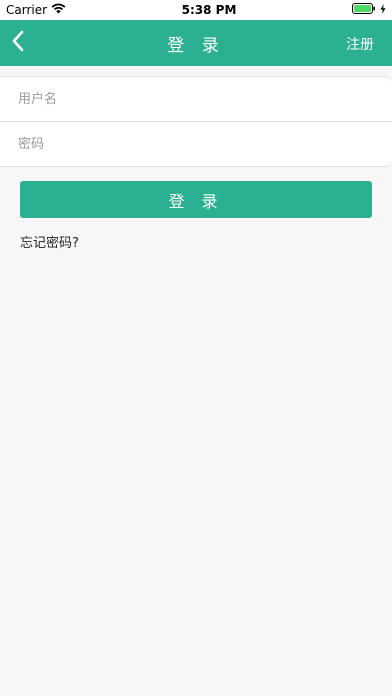 The height and width of the screenshot is (696, 392). I want to click on wifi-icon, so click(58, 10).